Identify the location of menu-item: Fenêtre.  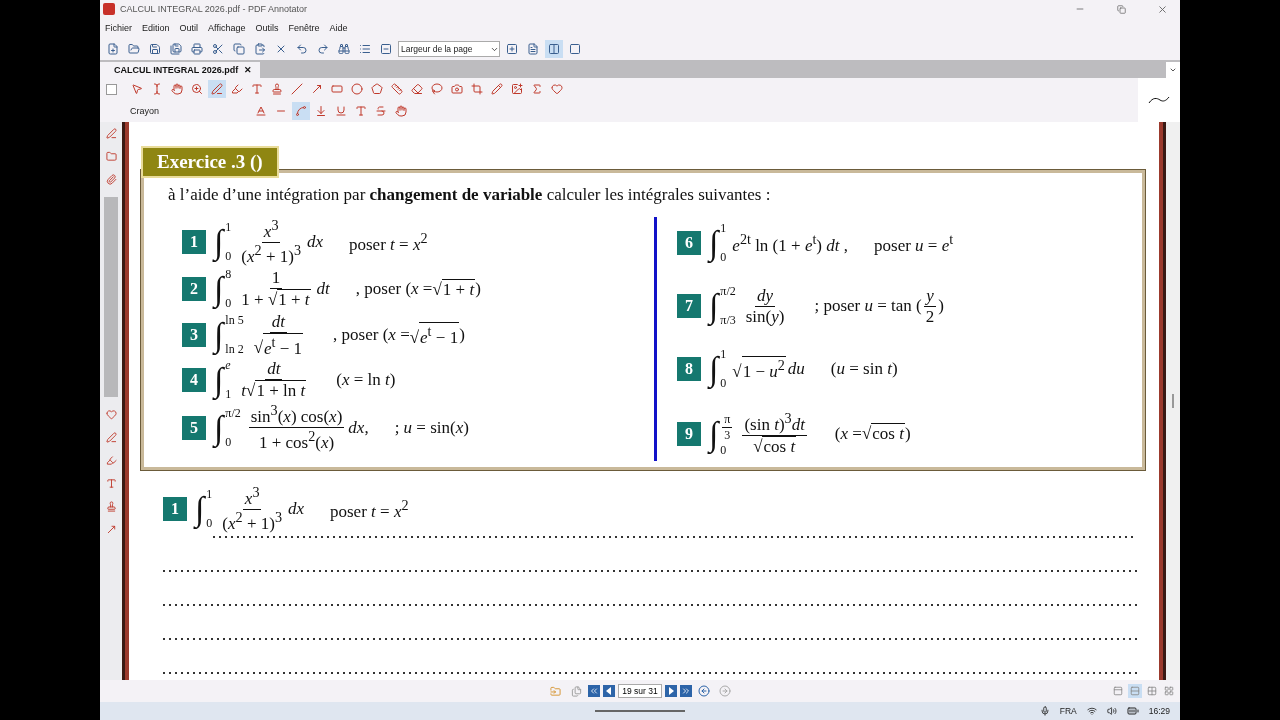
(304, 28).